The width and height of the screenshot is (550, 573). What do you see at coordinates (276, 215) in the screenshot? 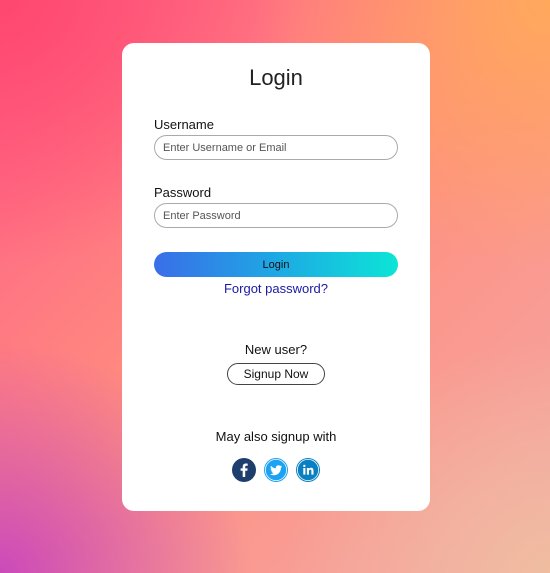
I see `password-input` at bounding box center [276, 215].